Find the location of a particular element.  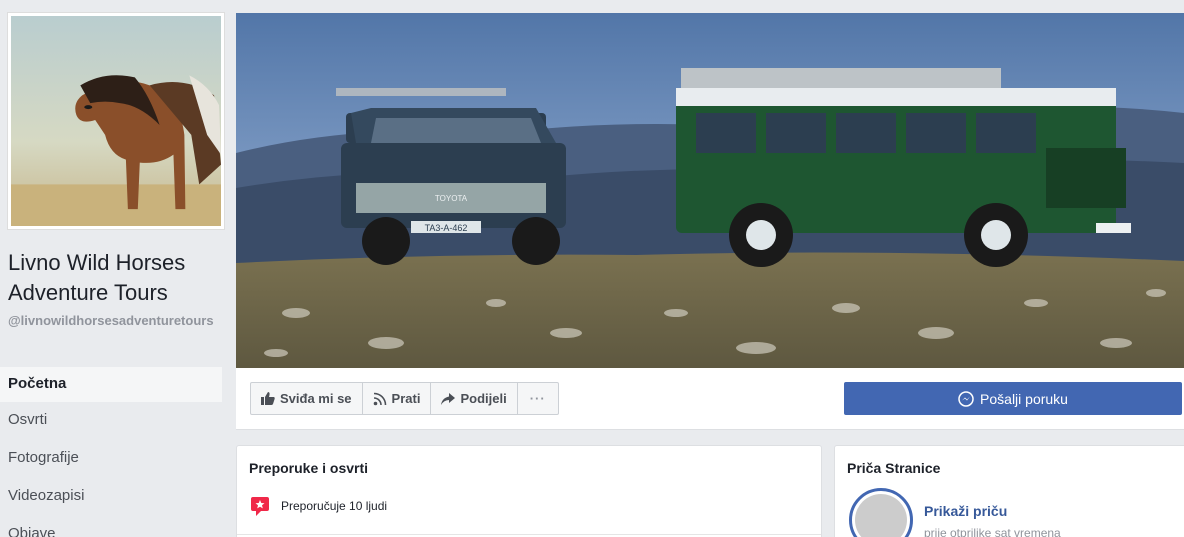

send-message-button: Pošalji poruku is located at coordinates (1013, 398).